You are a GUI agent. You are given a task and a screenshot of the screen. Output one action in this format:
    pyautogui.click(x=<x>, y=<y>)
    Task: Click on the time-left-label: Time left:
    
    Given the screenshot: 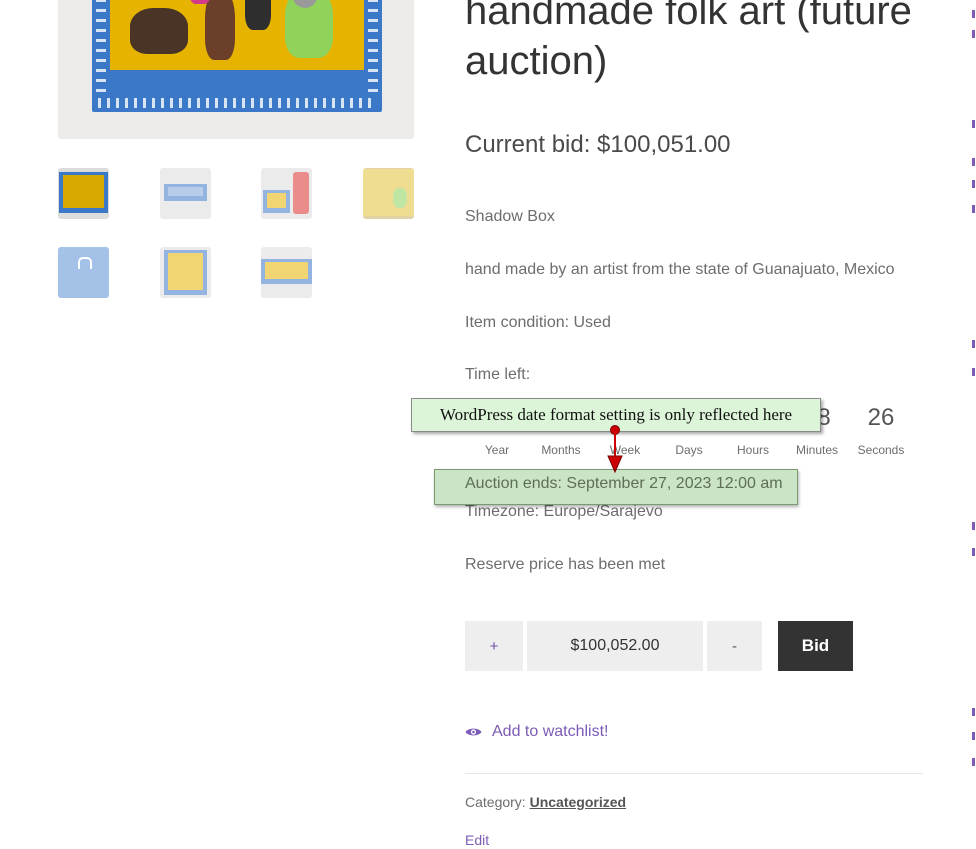 What is the action you would take?
    pyautogui.click(x=498, y=374)
    